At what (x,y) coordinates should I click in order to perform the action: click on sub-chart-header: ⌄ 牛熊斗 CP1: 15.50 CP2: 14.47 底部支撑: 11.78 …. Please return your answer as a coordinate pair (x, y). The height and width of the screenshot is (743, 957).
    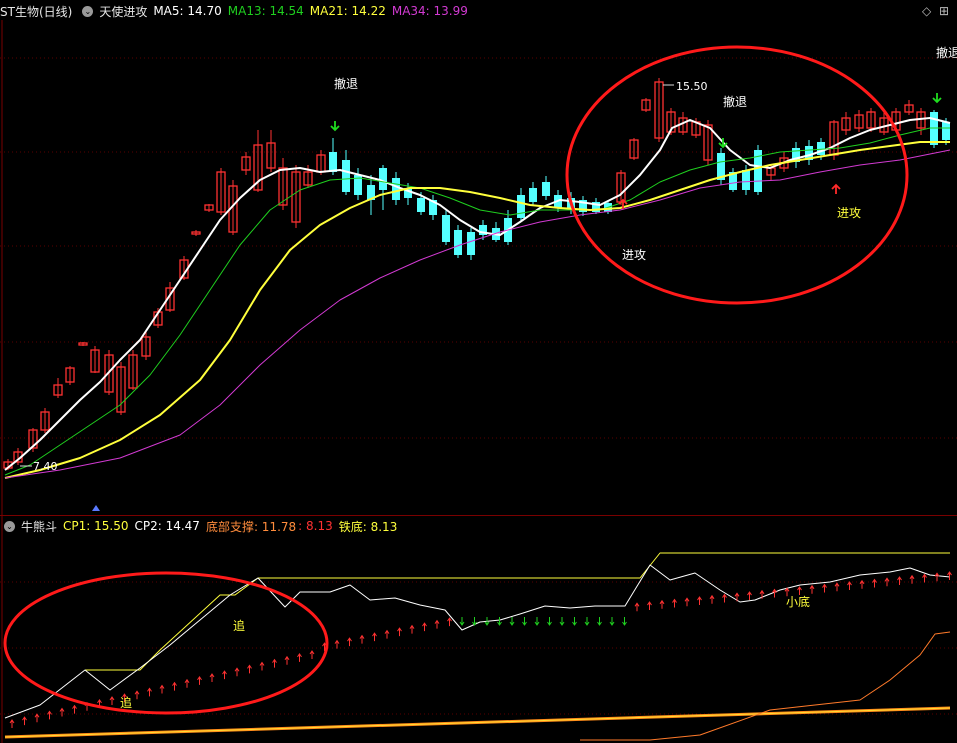
    Looking at the image, I should click on (201, 526).